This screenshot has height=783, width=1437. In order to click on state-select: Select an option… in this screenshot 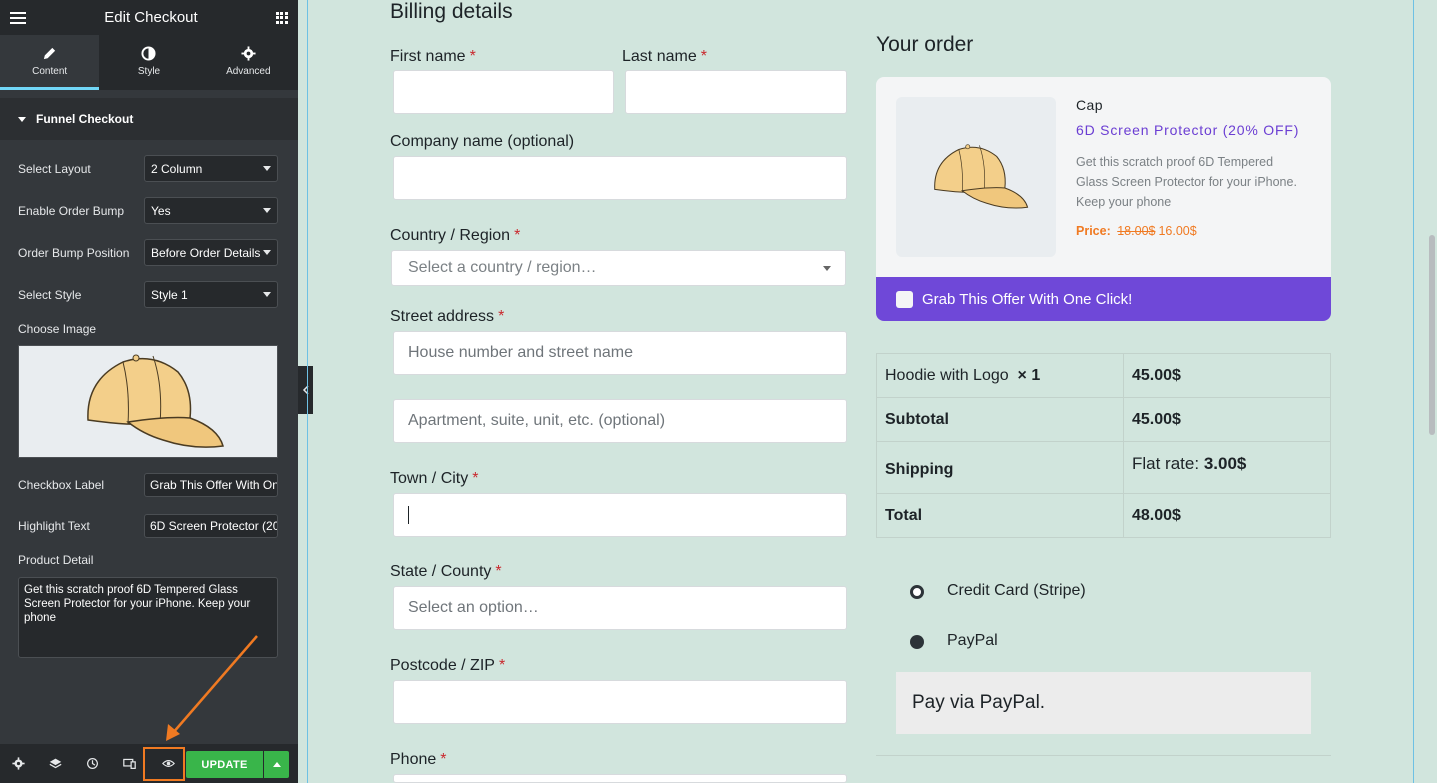, I will do `click(620, 608)`.